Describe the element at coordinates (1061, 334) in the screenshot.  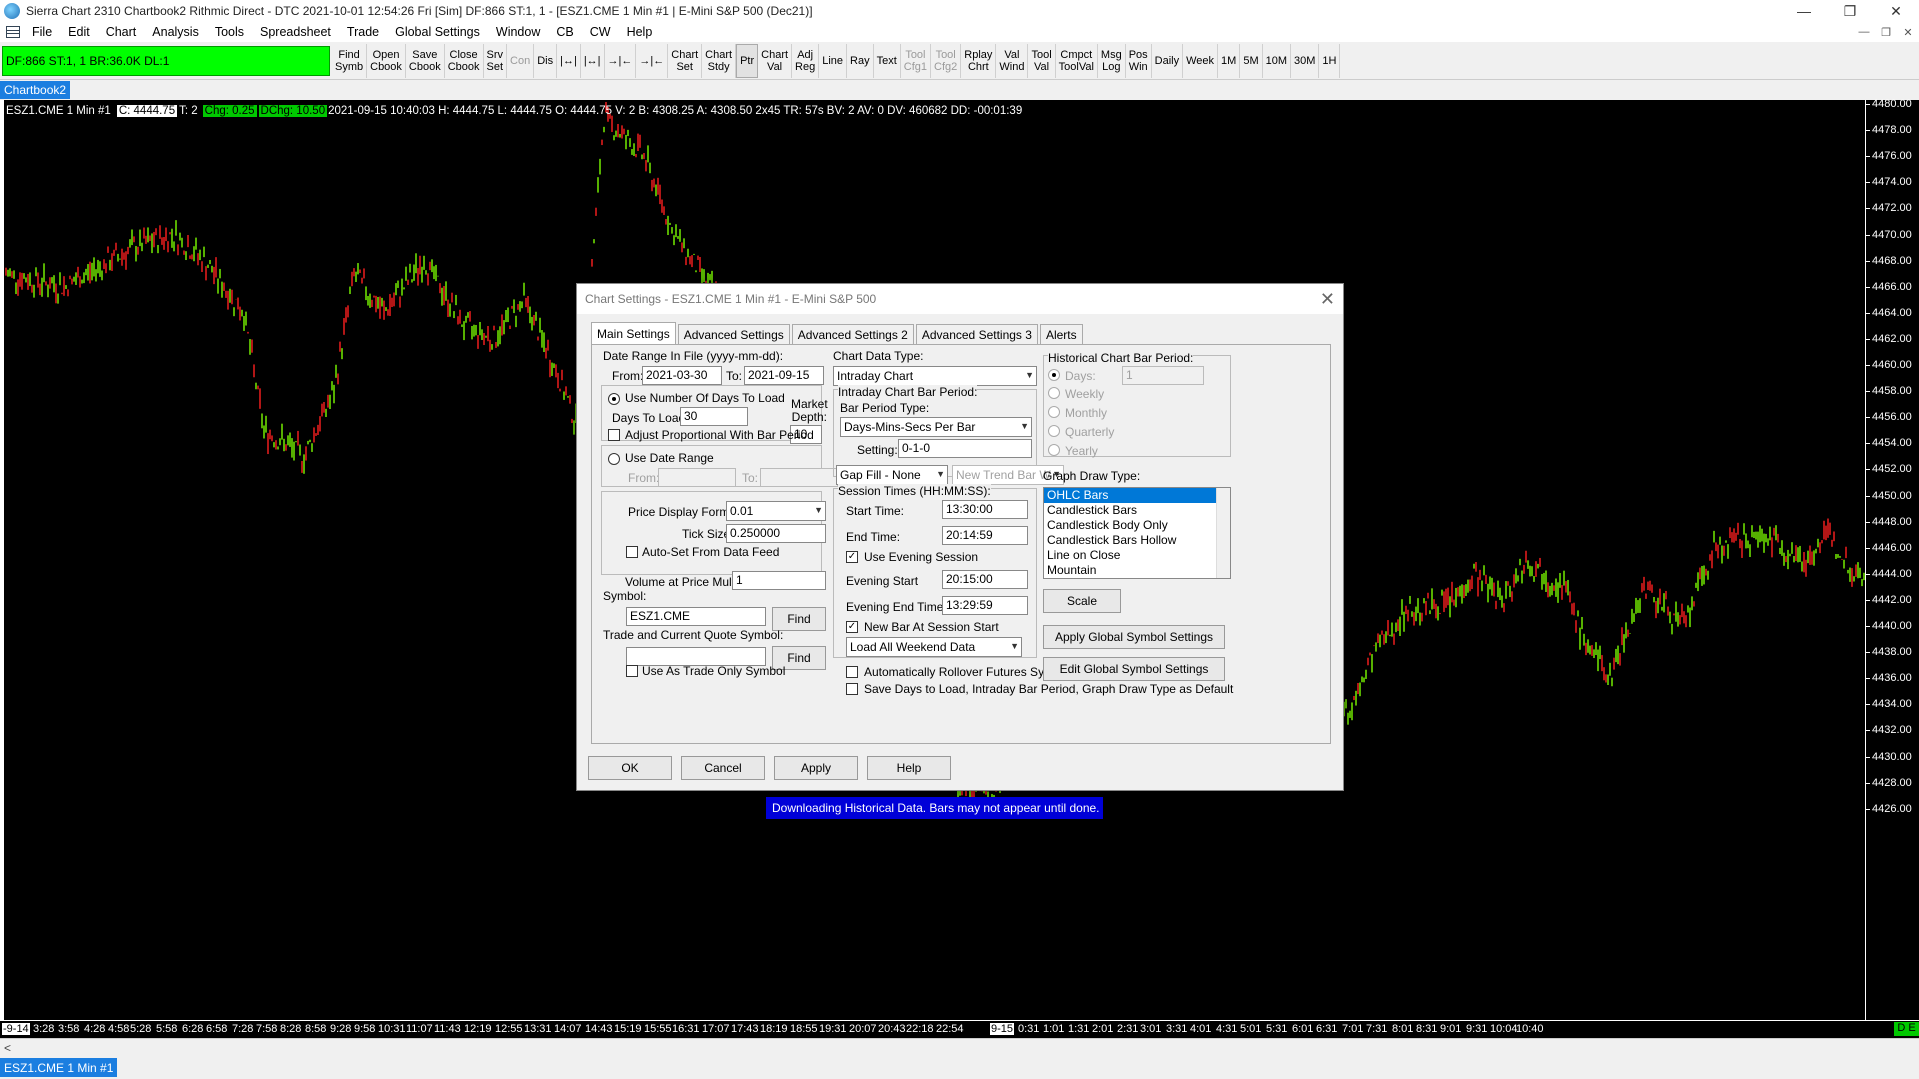
I see `tab-alerts: Alerts` at that location.